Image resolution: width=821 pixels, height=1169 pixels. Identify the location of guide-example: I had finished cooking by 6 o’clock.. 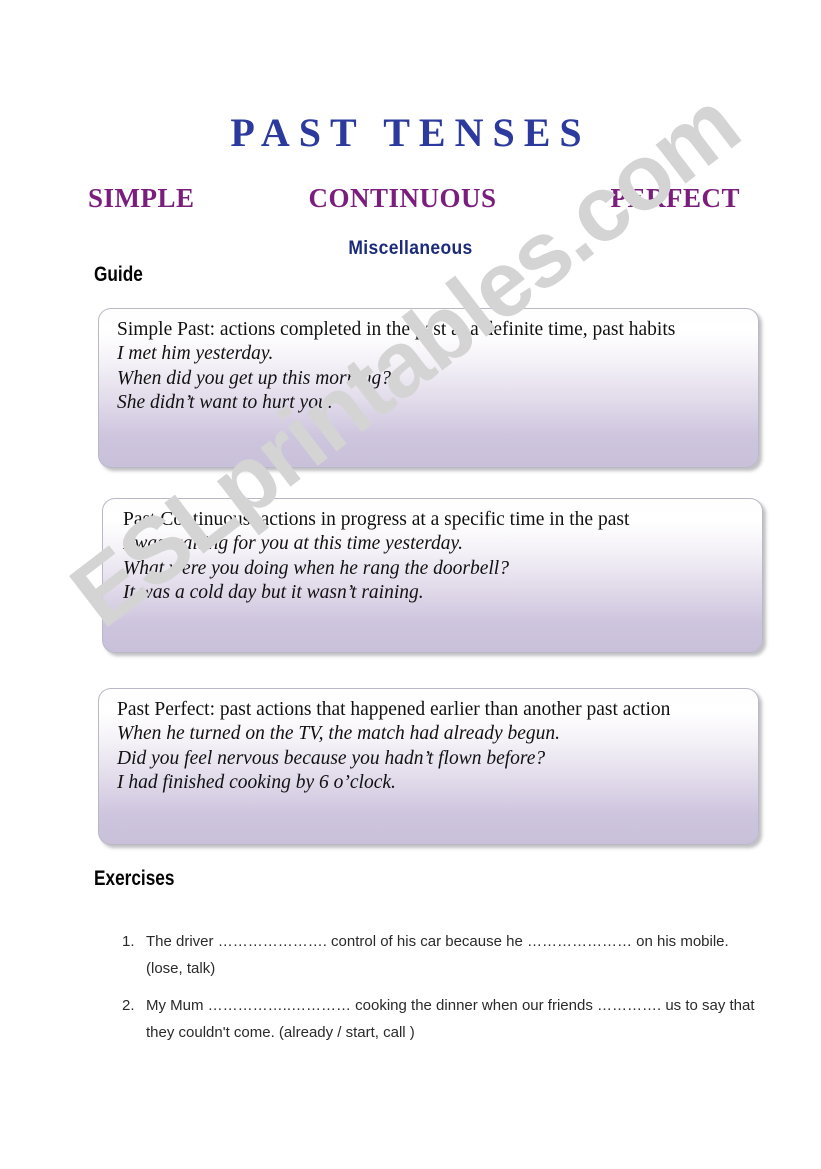
(256, 783).